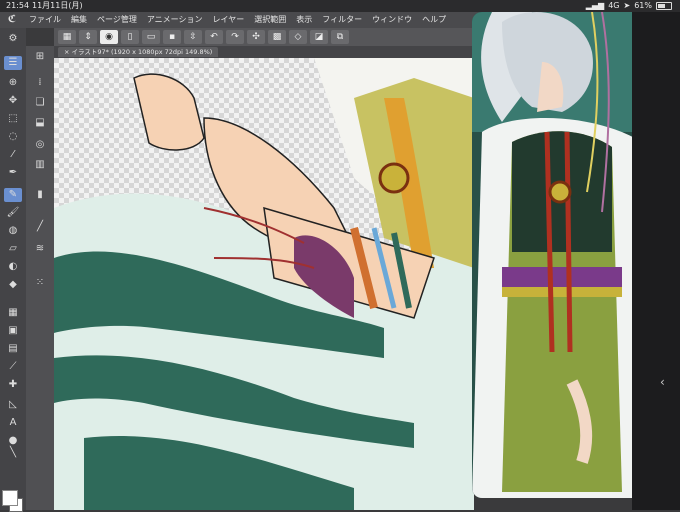  What do you see at coordinates (13, 63) in the screenshot?
I see `menu-icon: ☰` at bounding box center [13, 63].